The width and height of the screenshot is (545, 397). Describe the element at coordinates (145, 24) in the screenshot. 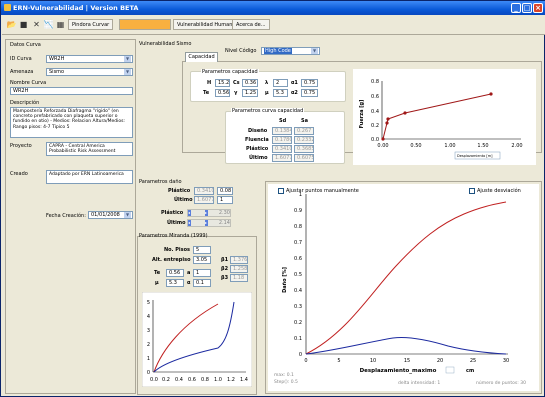

I see `tab-active` at that location.